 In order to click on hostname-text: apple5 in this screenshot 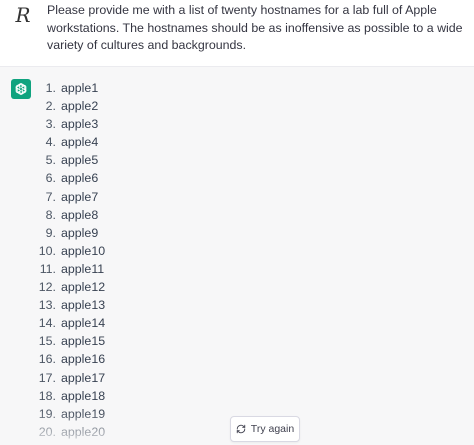, I will do `click(80, 160)`.